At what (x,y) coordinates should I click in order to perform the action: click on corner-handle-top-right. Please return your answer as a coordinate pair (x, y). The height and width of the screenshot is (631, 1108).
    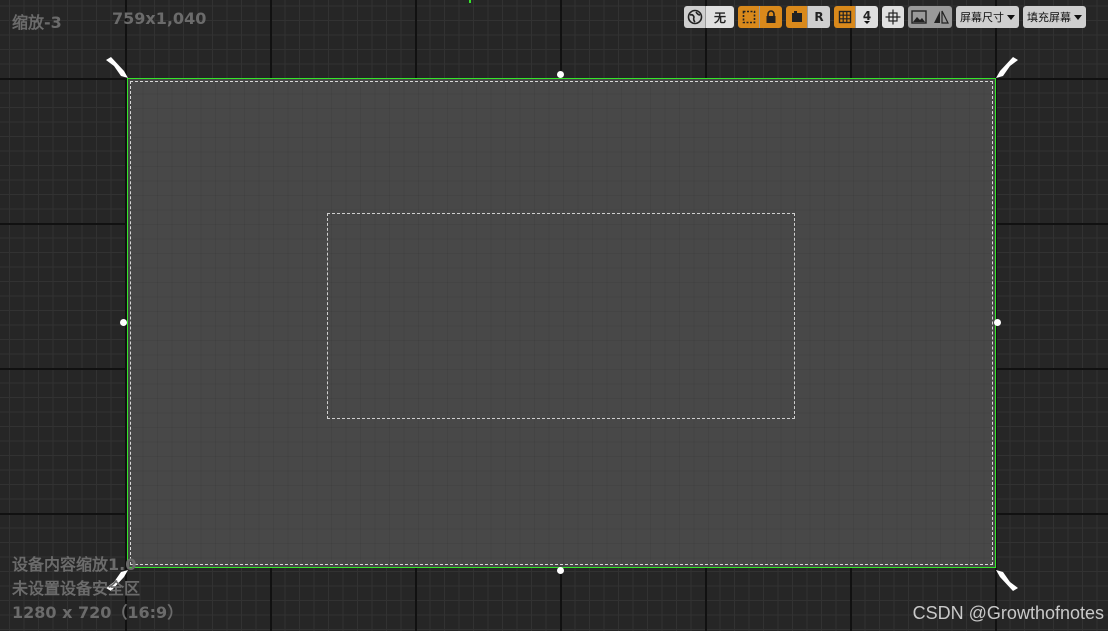
    Looking at the image, I should click on (1007, 69).